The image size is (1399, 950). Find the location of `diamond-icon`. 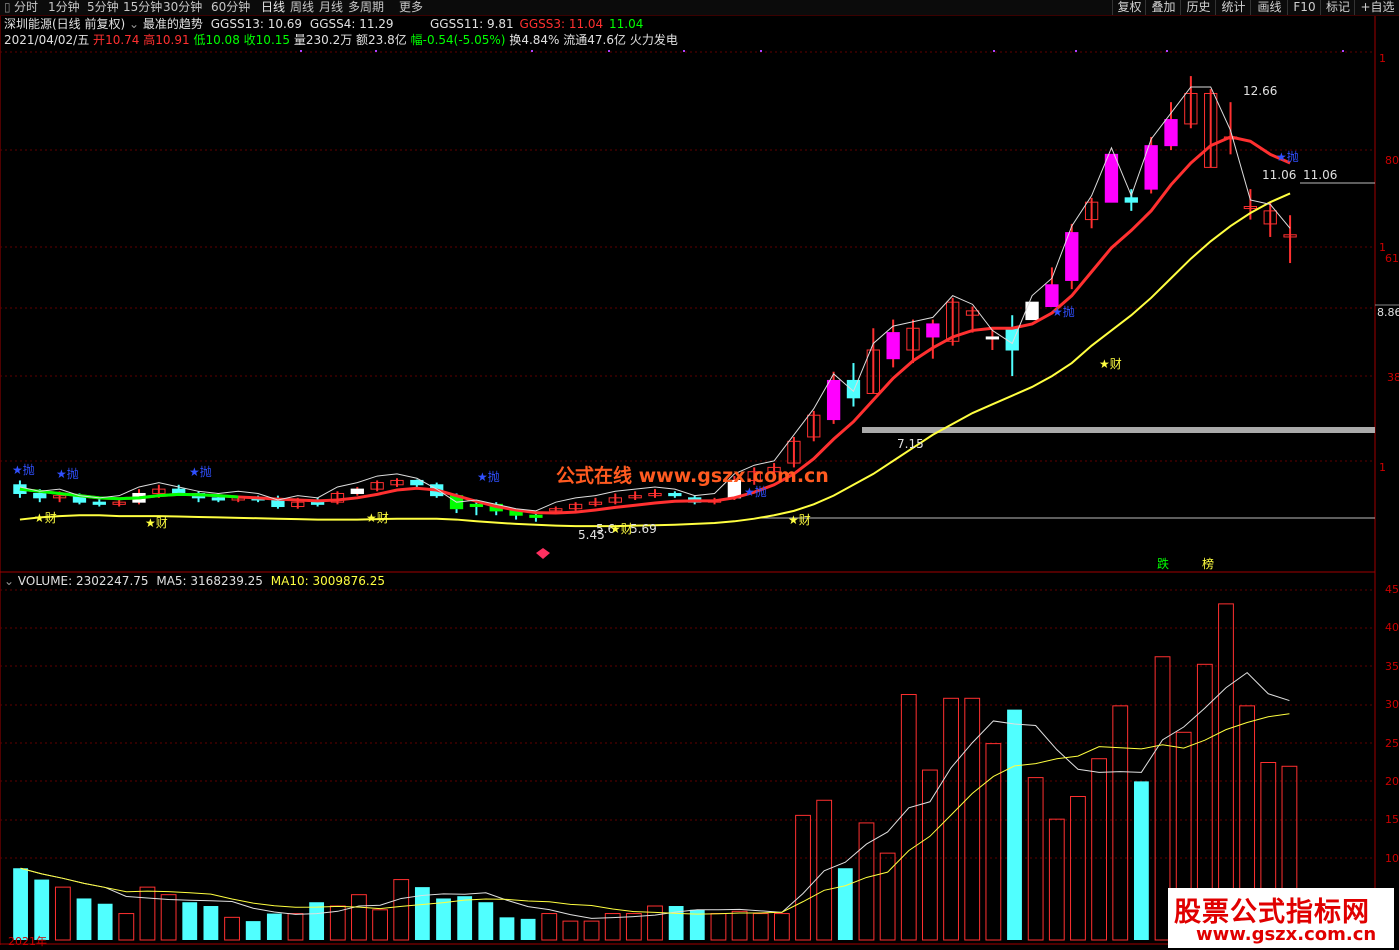

diamond-icon is located at coordinates (543, 553).